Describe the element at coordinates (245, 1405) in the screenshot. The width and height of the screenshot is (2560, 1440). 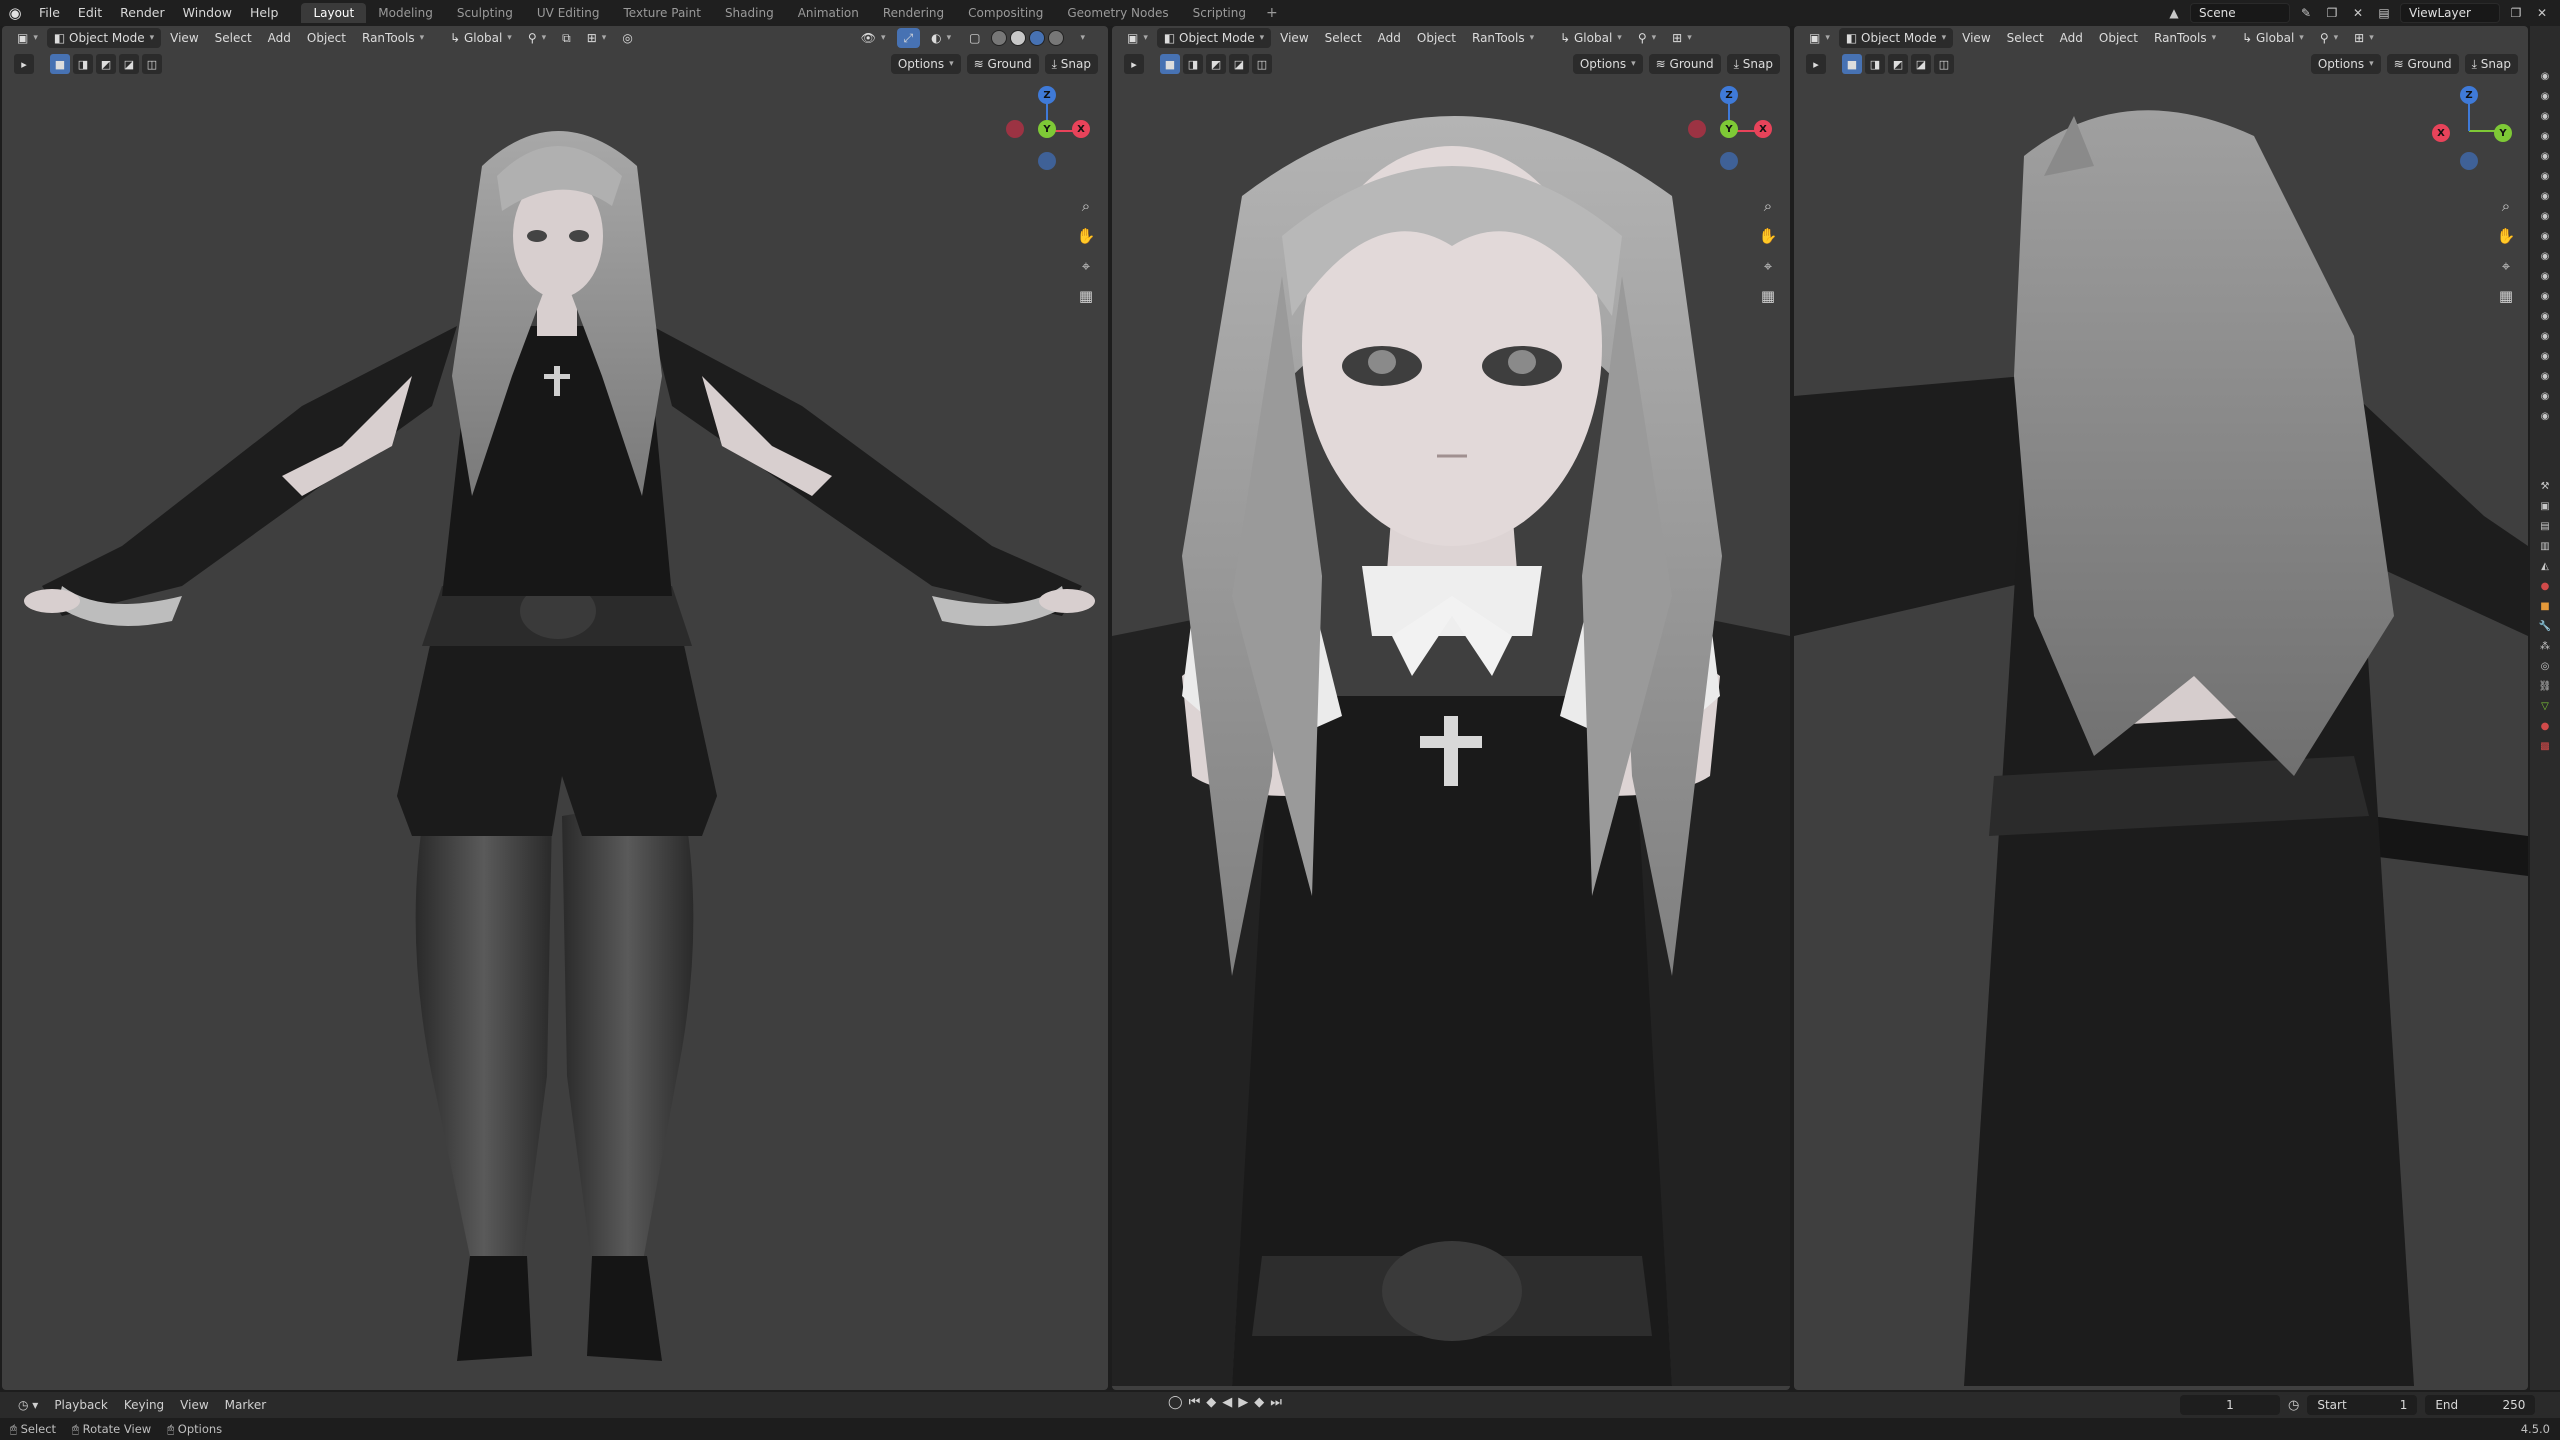
I see `marker-menu: Marker` at that location.